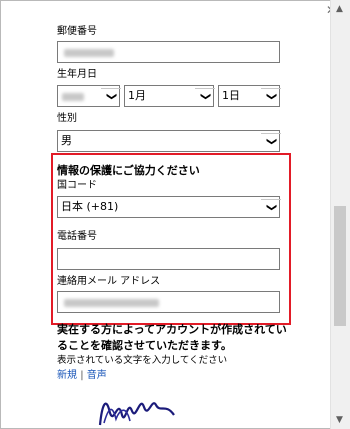 This screenshot has height=429, width=350. I want to click on scroll-up-icon: ▲, so click(339, 9).